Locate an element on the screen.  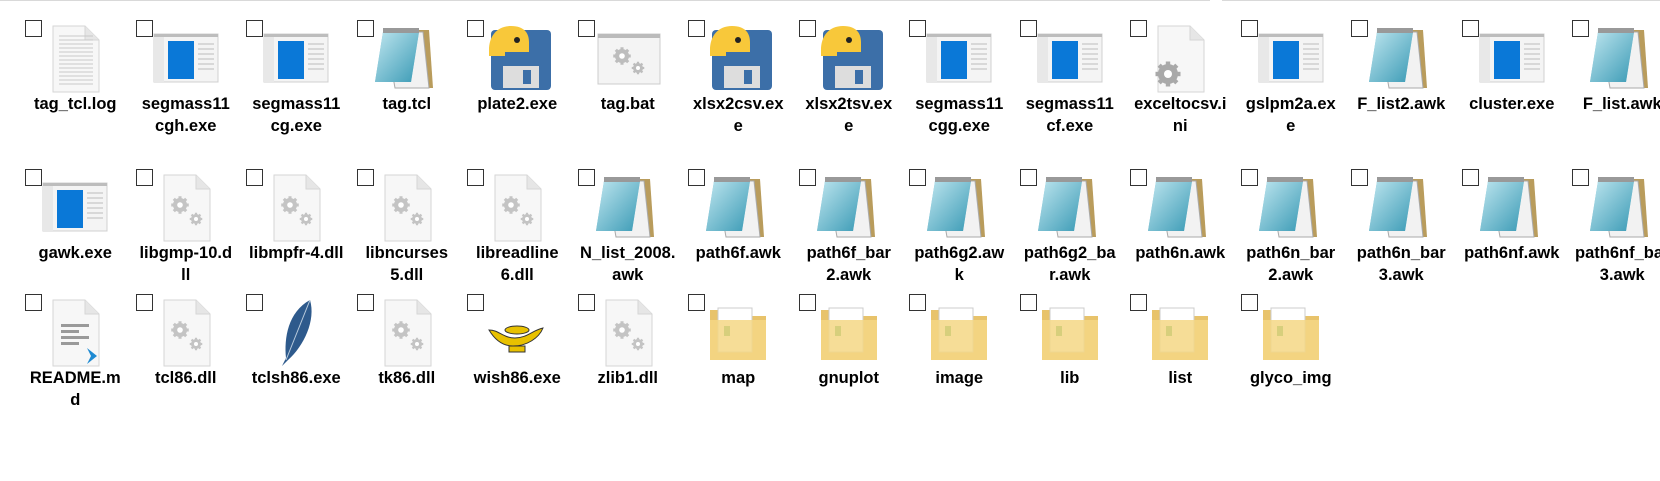
file-item: path6n.awk is located at coordinates (1180, 229).